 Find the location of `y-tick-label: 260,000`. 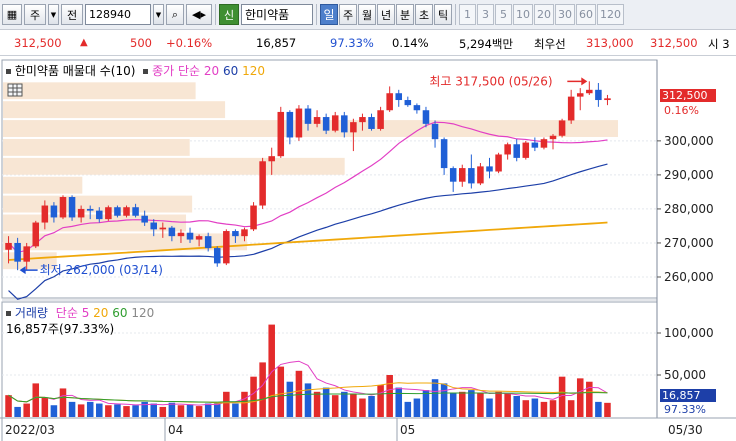

y-tick-label: 260,000 is located at coordinates (689, 277).